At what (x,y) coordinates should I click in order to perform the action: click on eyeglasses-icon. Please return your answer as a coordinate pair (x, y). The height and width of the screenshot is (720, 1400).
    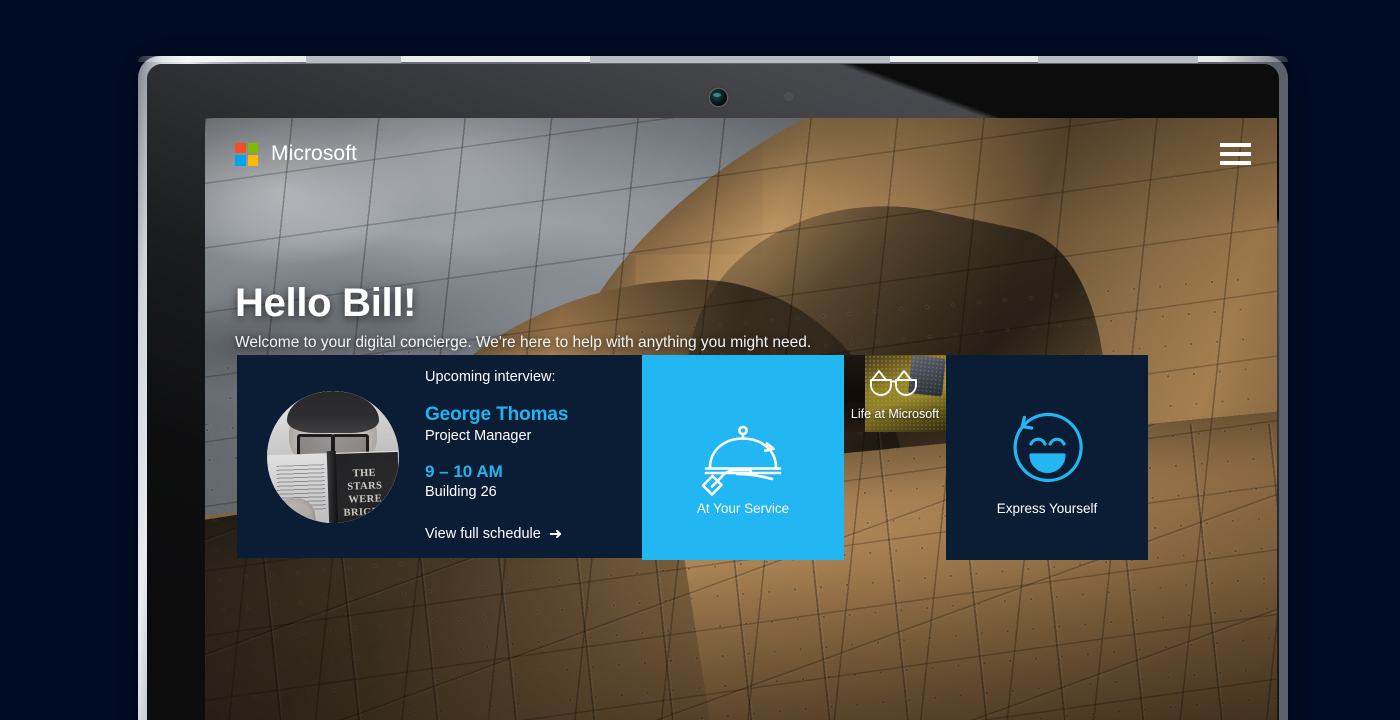
    Looking at the image, I should click on (895, 384).